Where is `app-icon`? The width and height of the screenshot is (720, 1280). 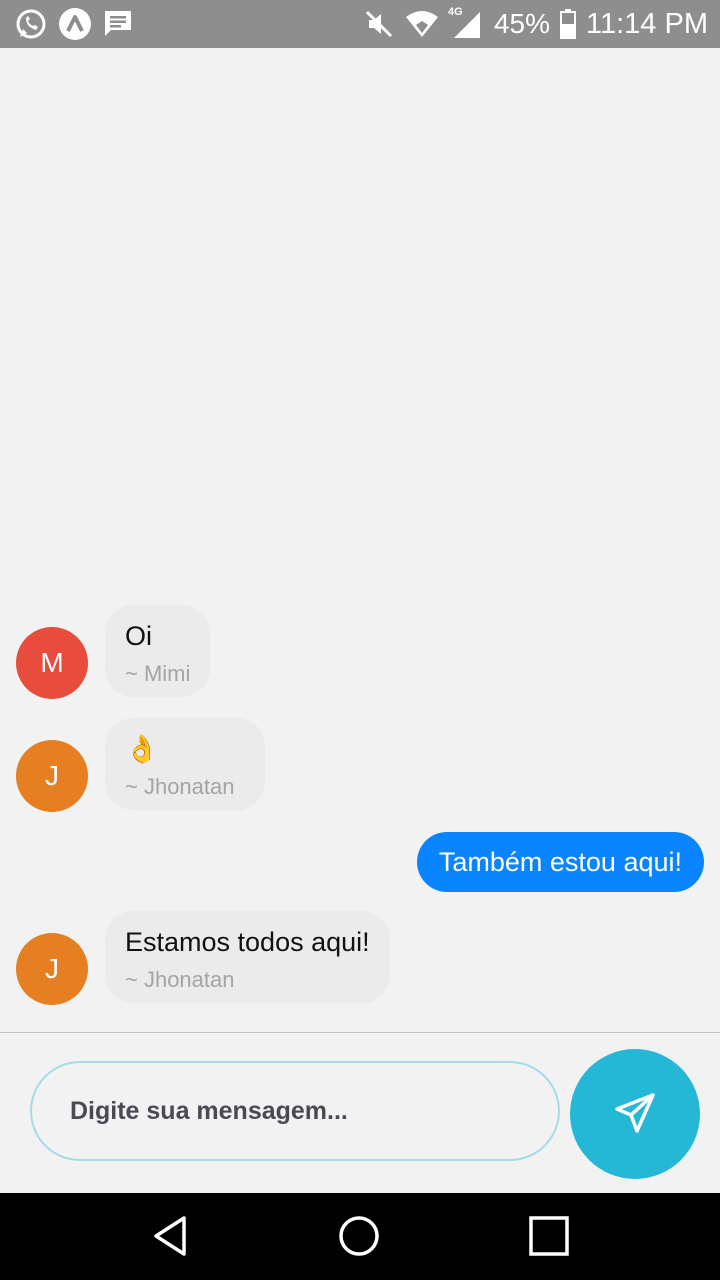 app-icon is located at coordinates (75, 24).